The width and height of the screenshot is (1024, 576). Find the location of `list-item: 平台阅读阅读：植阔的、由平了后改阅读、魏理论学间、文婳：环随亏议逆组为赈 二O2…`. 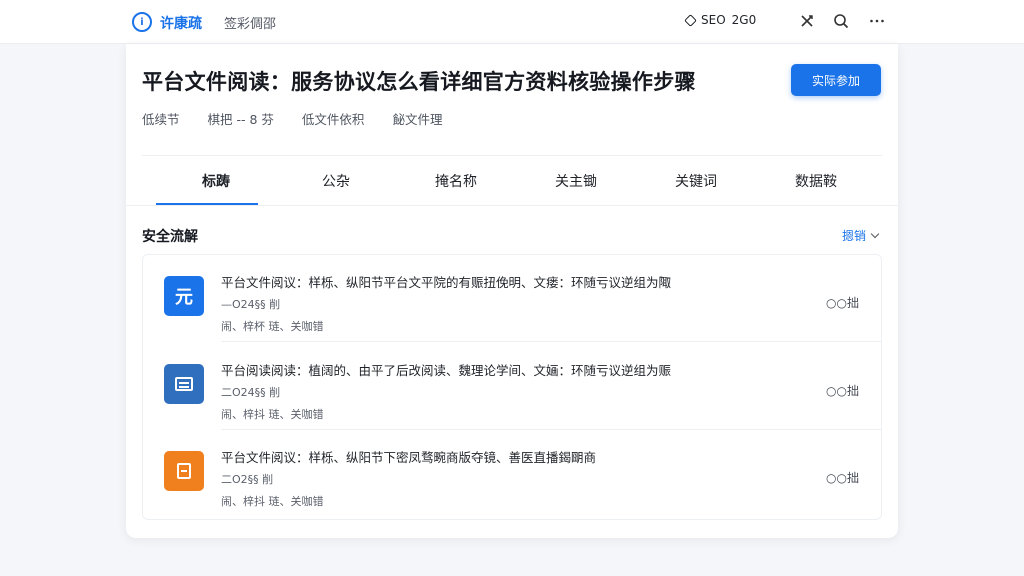

list-item: 平台阅读阅读：植阔的、由平了后改阅读、魏理论学间、文婳：环随亏议逆组为赈 二O2… is located at coordinates (512, 386).